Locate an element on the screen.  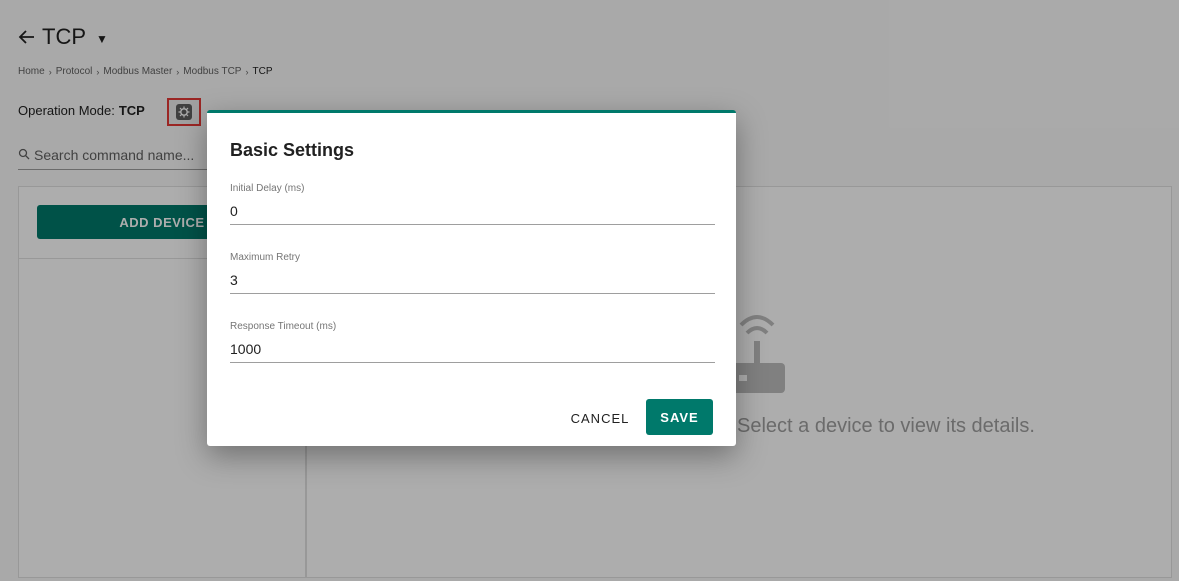
maximum-retry-field: Maximum Retry 3 is located at coordinates (472, 273).